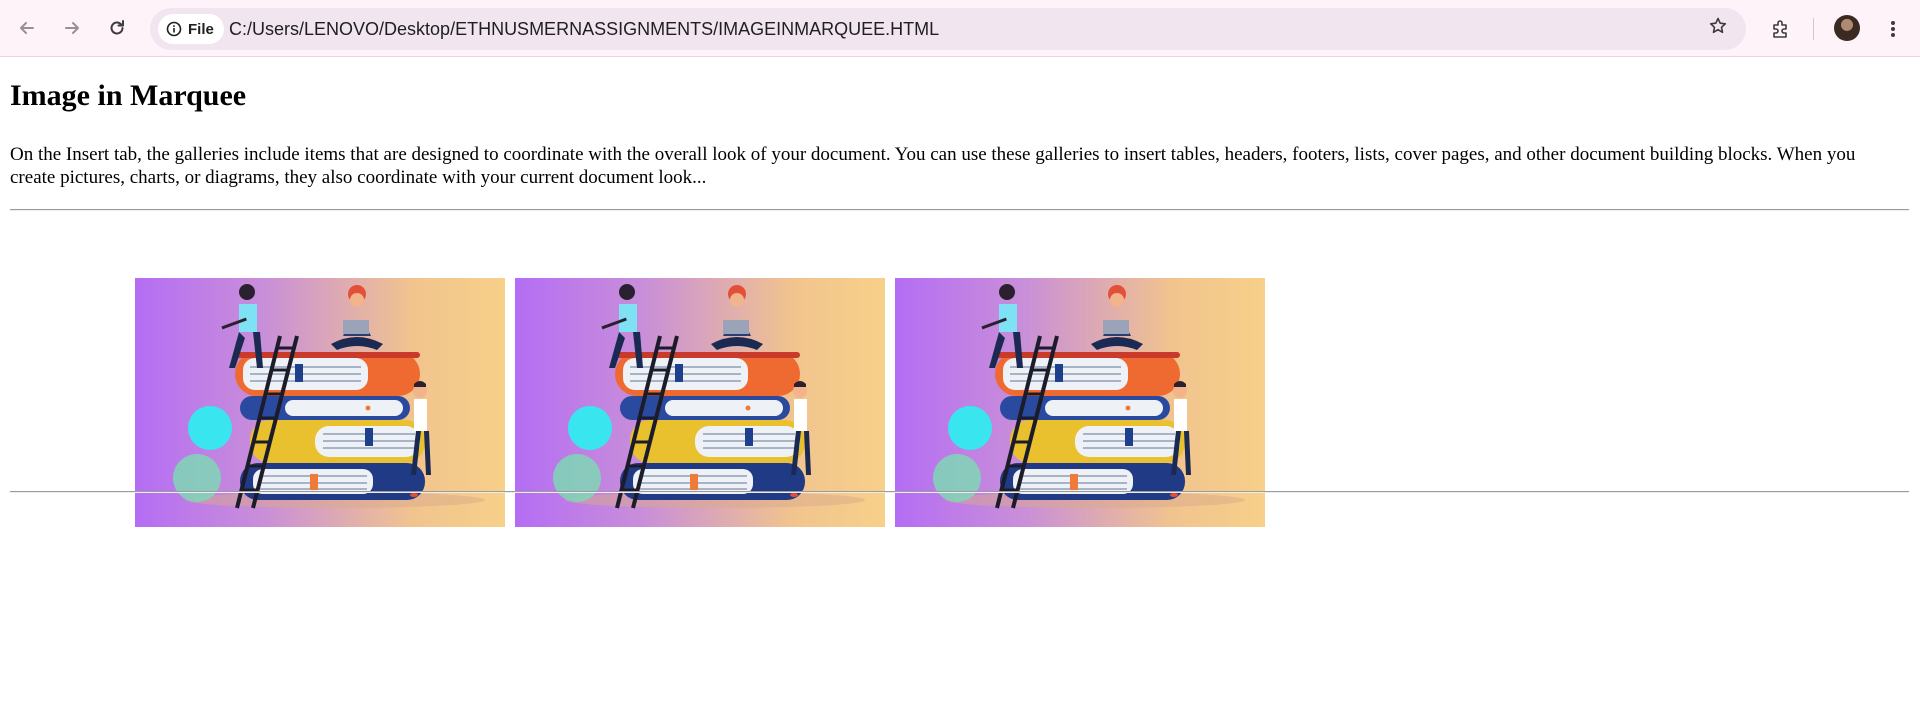 This screenshot has height=714, width=1920. I want to click on more-menu-button, so click(1893, 29).